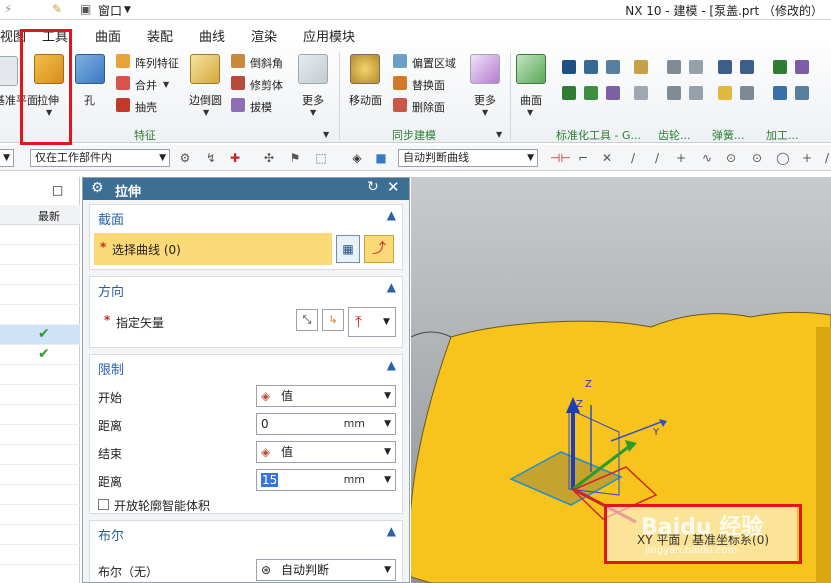 This screenshot has width=831, height=583. Describe the element at coordinates (373, 187) in the screenshot. I see `reset-icon: ↻` at that location.